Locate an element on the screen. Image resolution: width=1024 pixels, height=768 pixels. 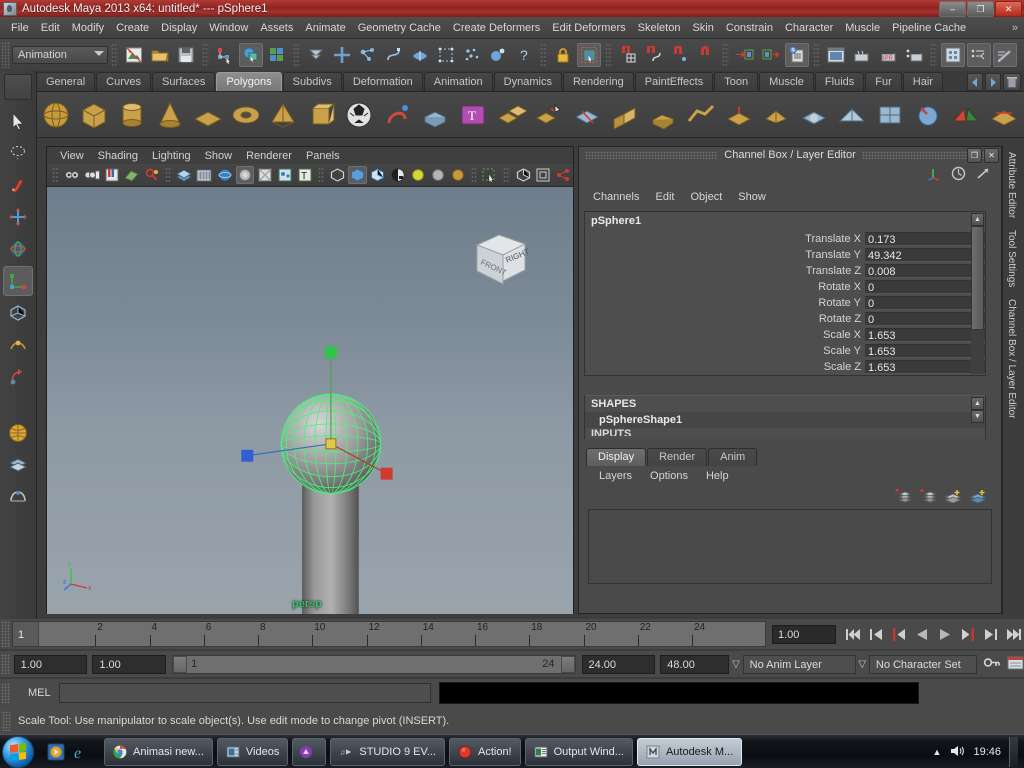
menu-item-constrain: Constrain is located at coordinates (749, 28).